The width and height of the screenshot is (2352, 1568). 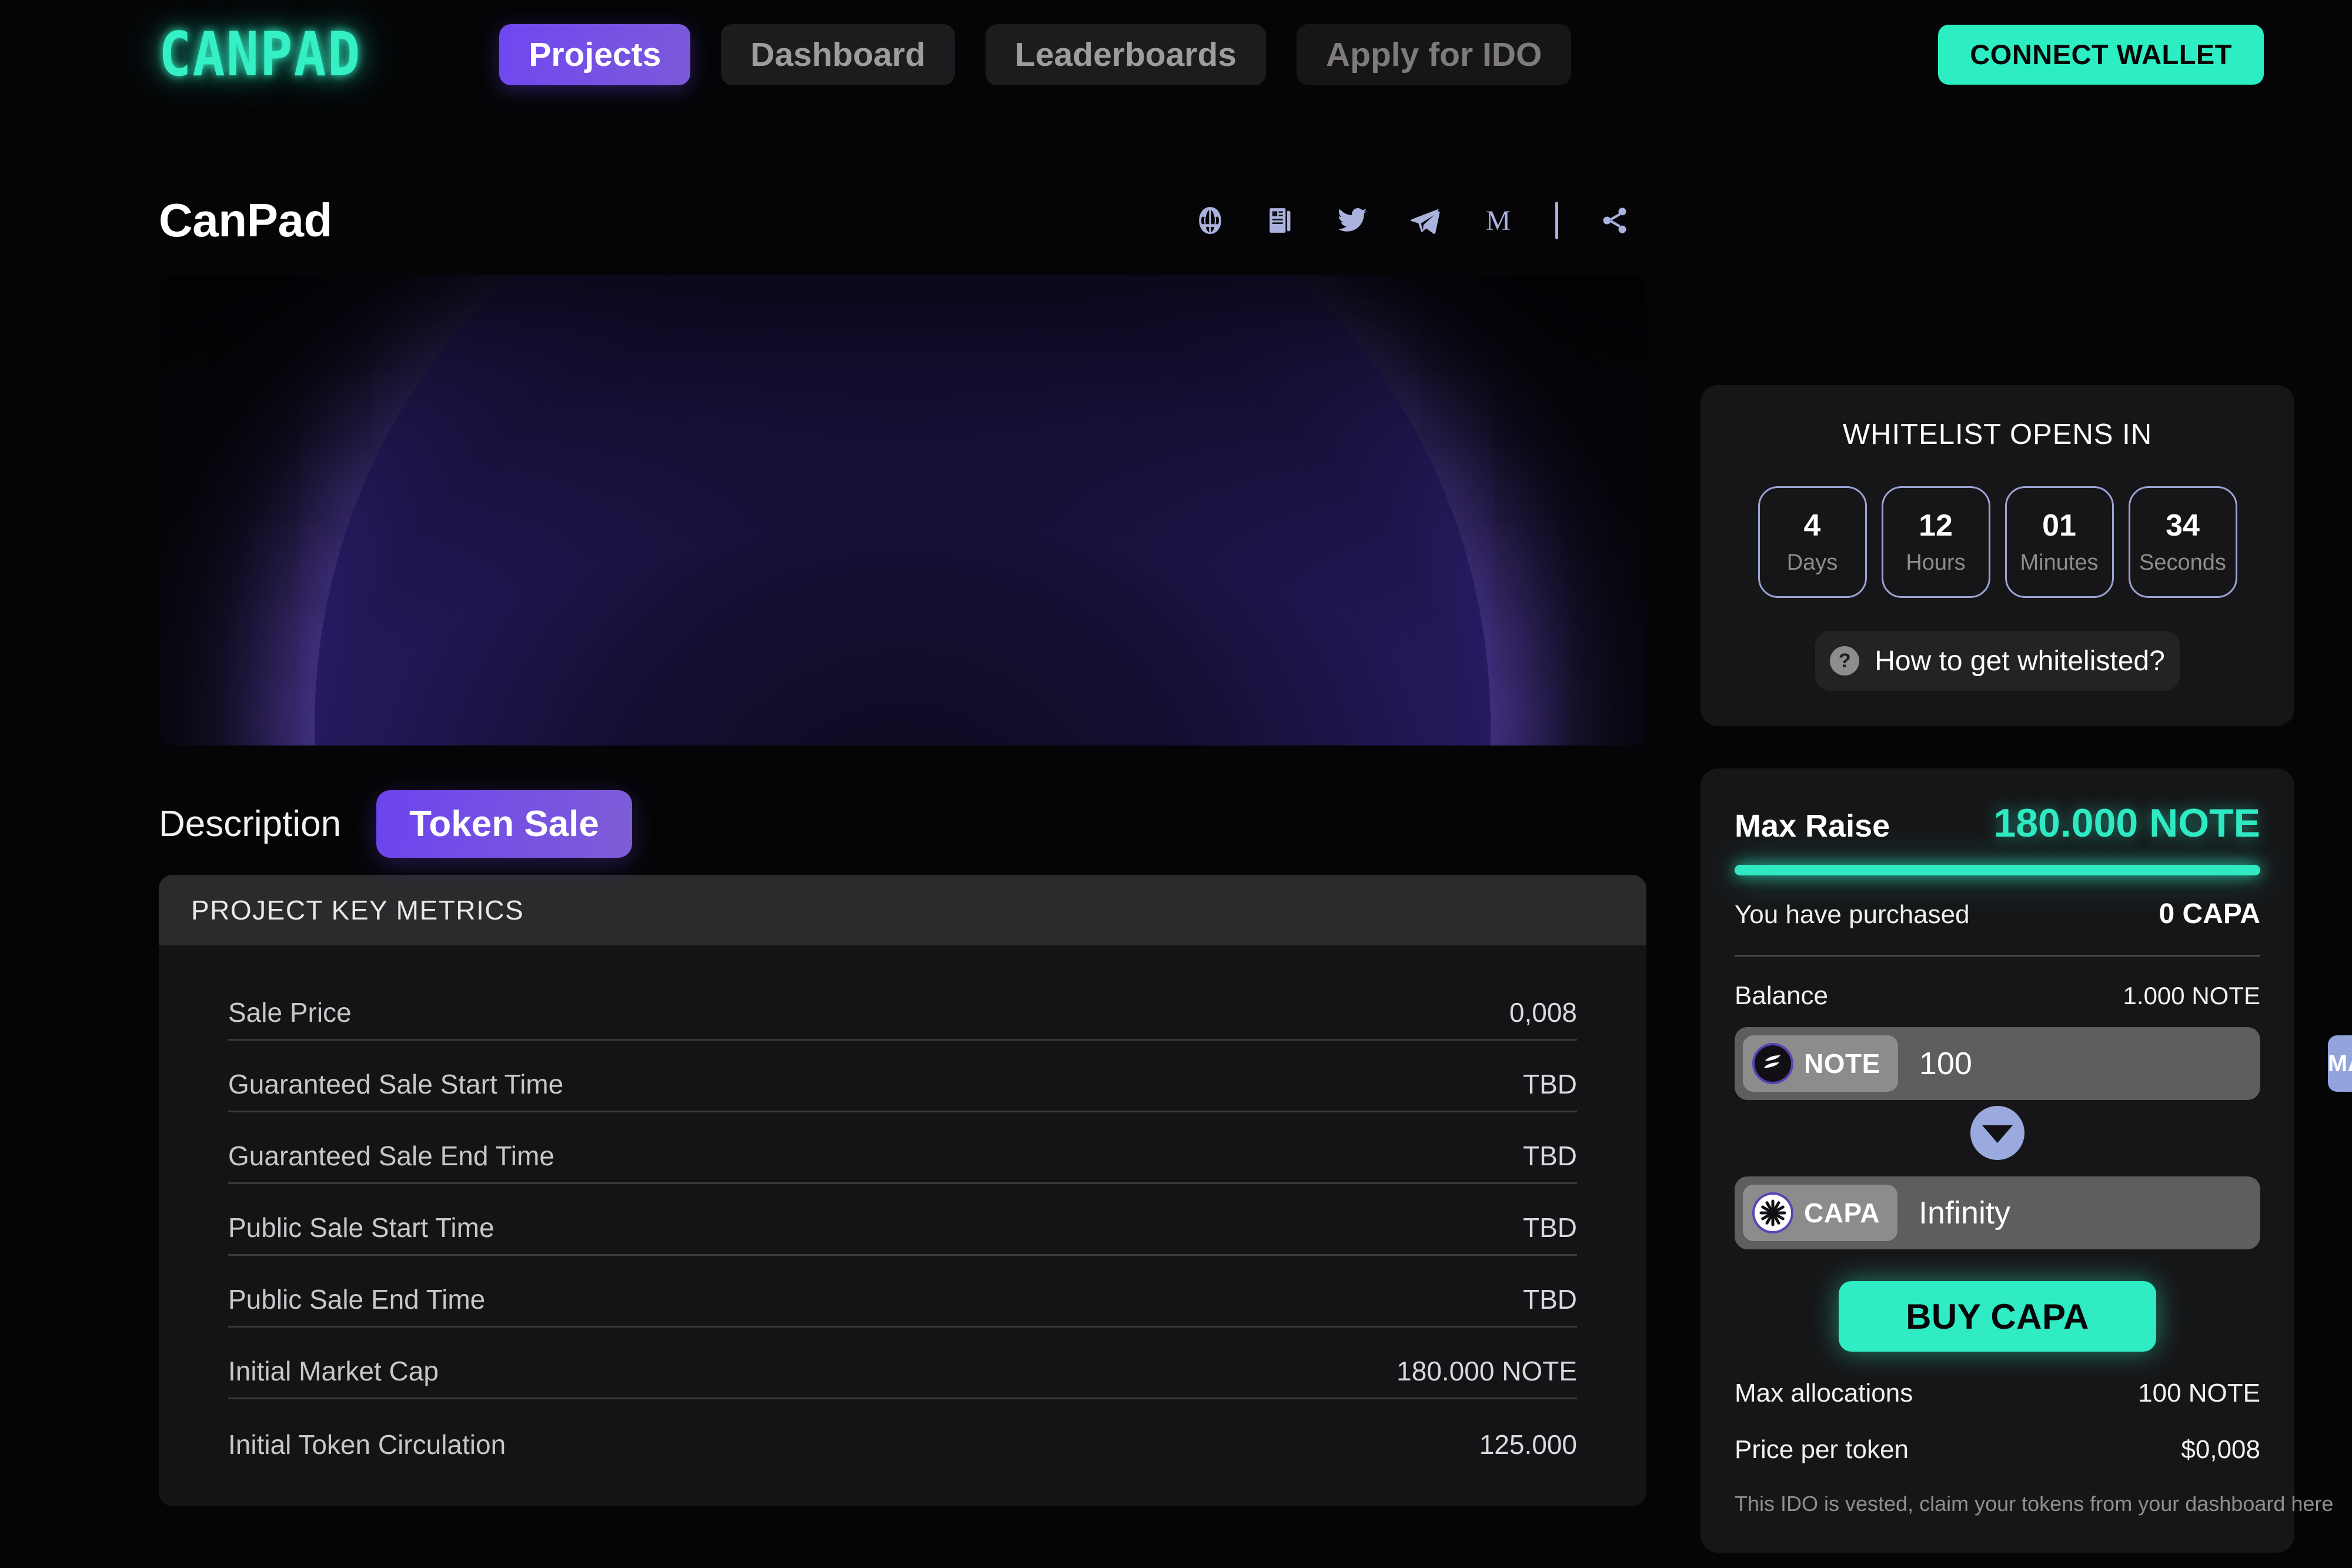 I want to click on table-row: Guaranteed Sale Start Time TBD, so click(x=902, y=1076).